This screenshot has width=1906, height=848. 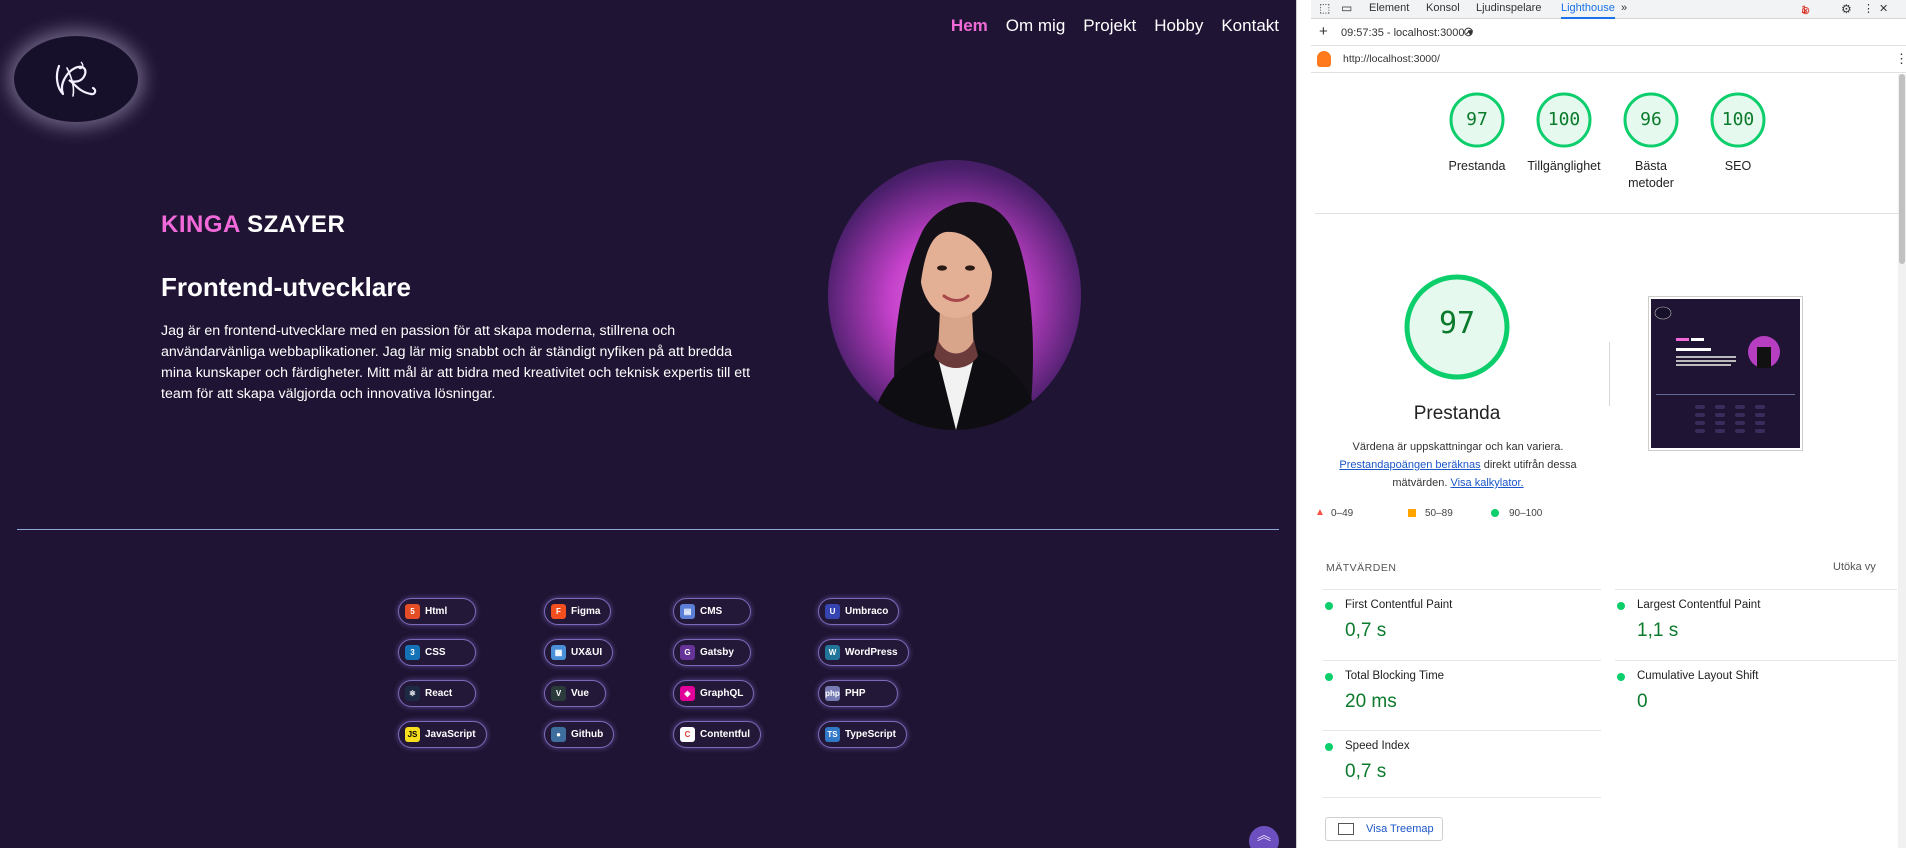 I want to click on main-score-gauge: 97, so click(x=1457, y=327).